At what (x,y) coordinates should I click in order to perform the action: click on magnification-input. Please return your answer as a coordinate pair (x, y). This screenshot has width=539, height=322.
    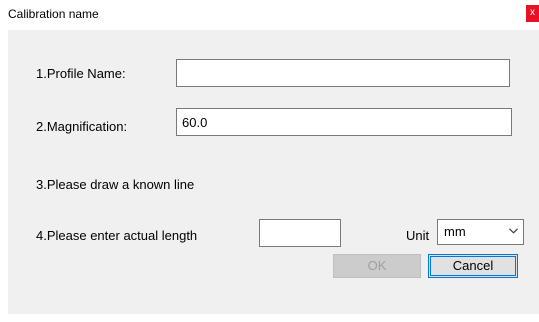
    Looking at the image, I should click on (344, 122).